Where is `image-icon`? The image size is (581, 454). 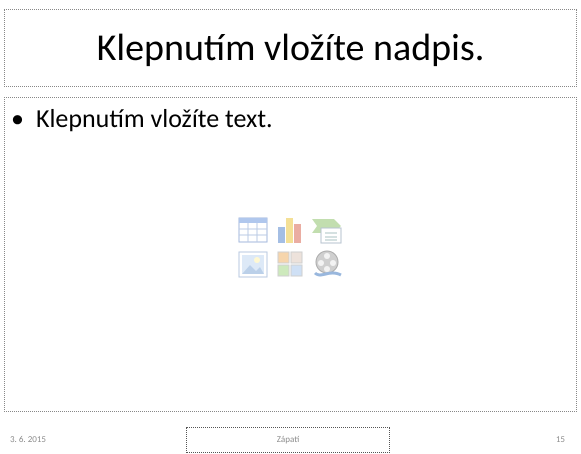
image-icon is located at coordinates (252, 263).